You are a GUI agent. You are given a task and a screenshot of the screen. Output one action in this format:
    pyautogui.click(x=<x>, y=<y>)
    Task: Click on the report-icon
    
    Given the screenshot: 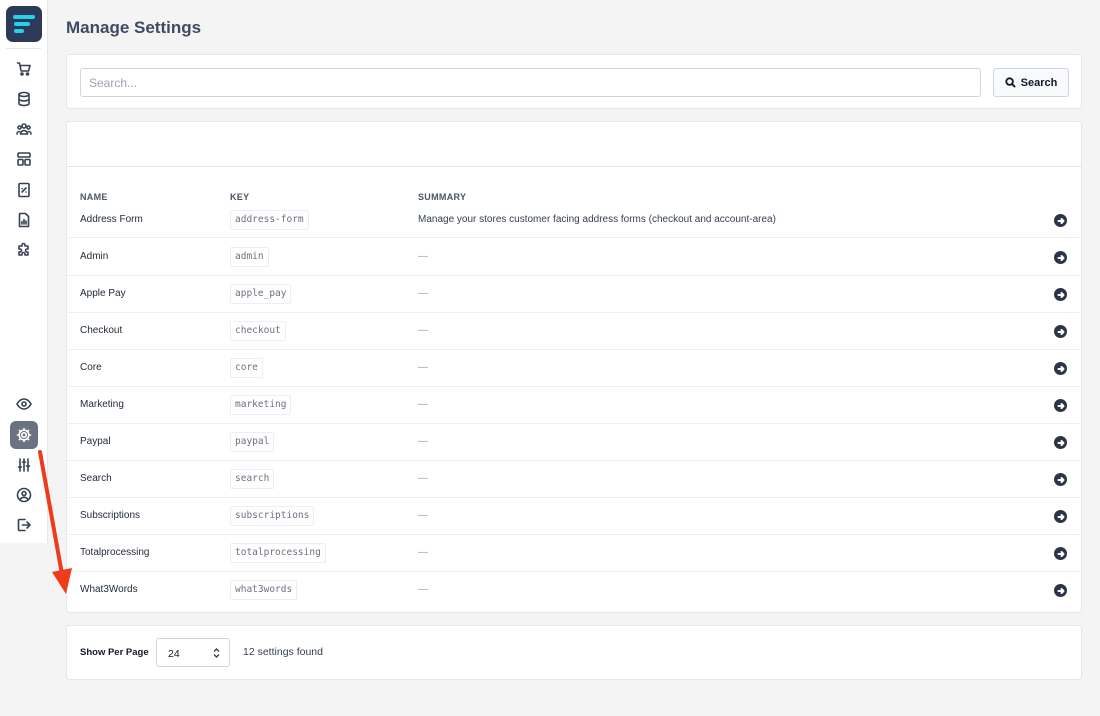 What is the action you would take?
    pyautogui.click(x=24, y=220)
    